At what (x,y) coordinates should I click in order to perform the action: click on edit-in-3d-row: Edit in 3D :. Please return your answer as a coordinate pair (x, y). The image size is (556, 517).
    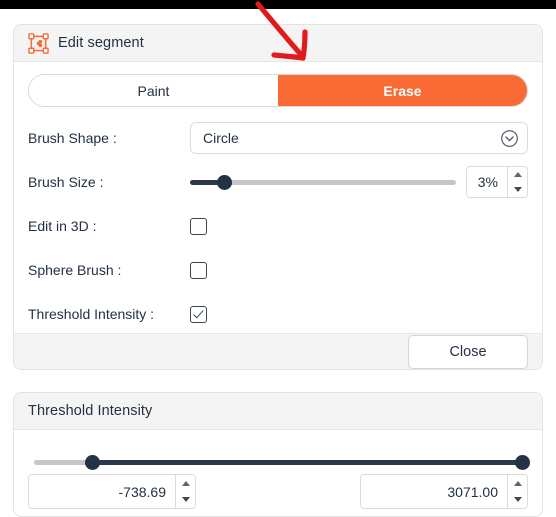
    Looking at the image, I should click on (278, 226).